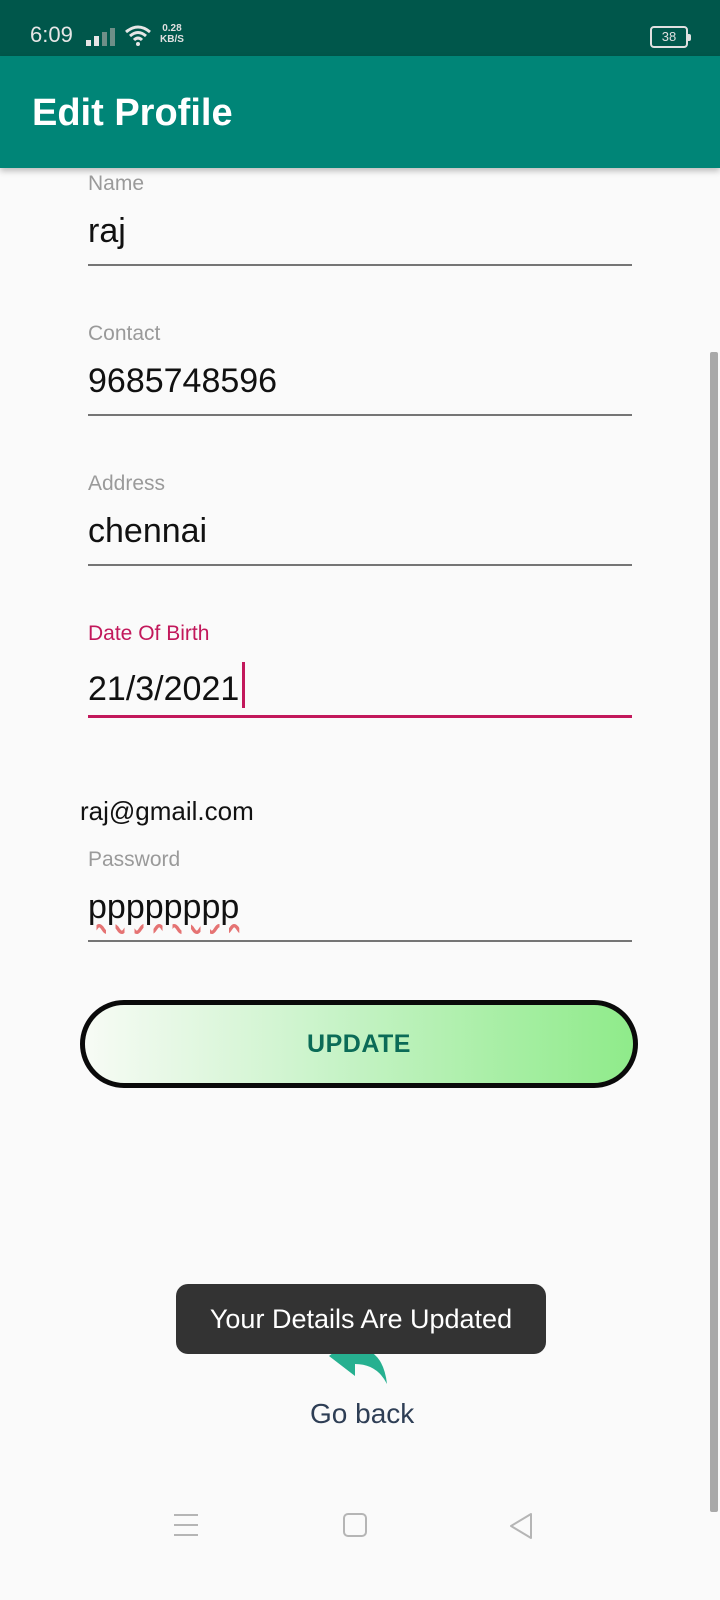 The height and width of the screenshot is (1600, 720). Describe the element at coordinates (360, 671) in the screenshot. I see `dob-field: Date Of Birth 21/3/2021` at that location.